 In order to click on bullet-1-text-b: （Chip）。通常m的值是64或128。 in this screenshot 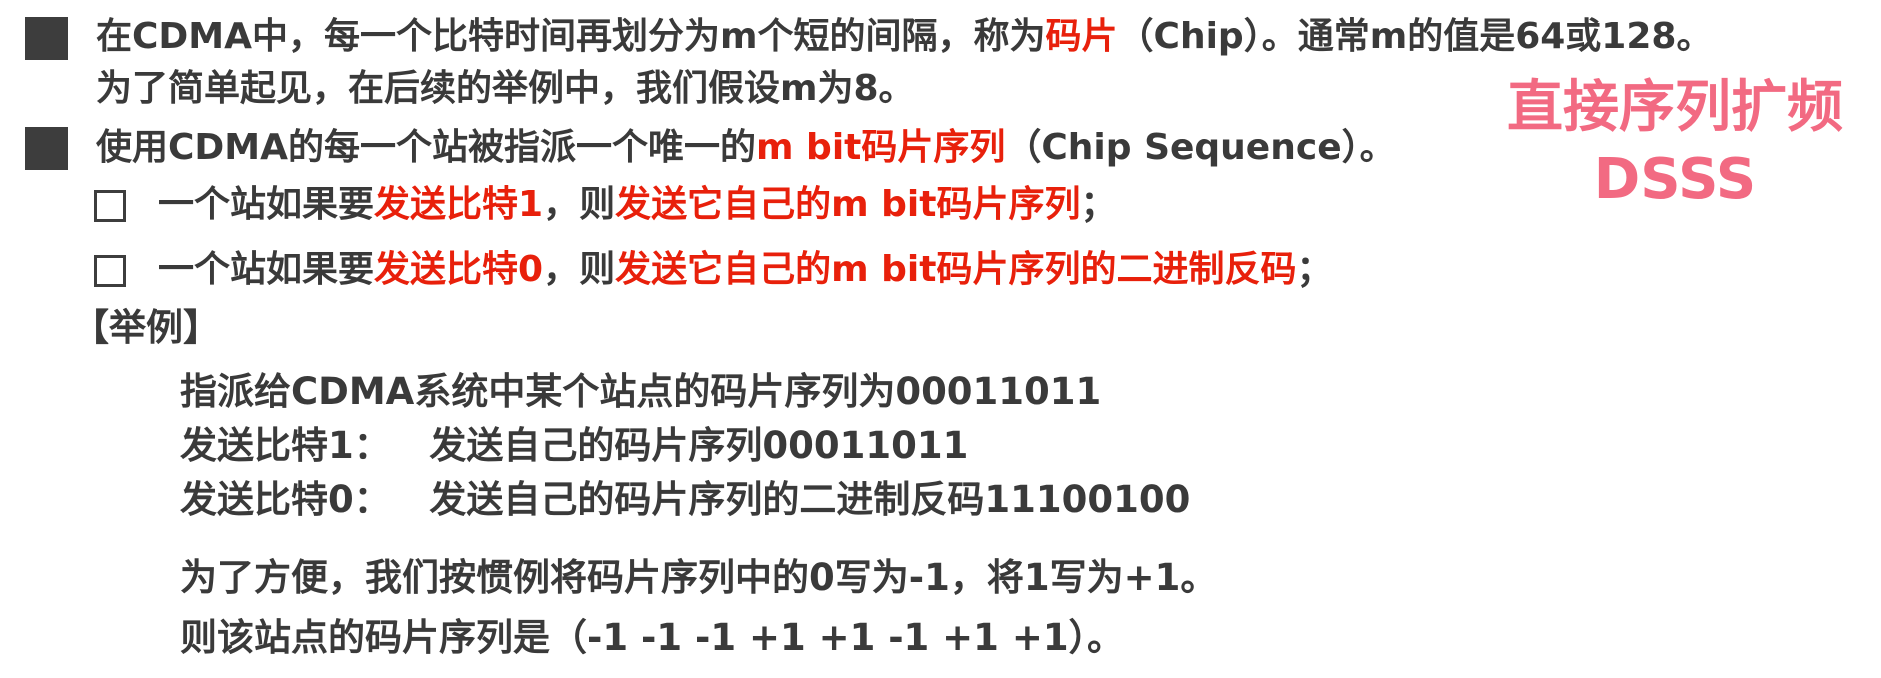, I will do `click(1415, 36)`.